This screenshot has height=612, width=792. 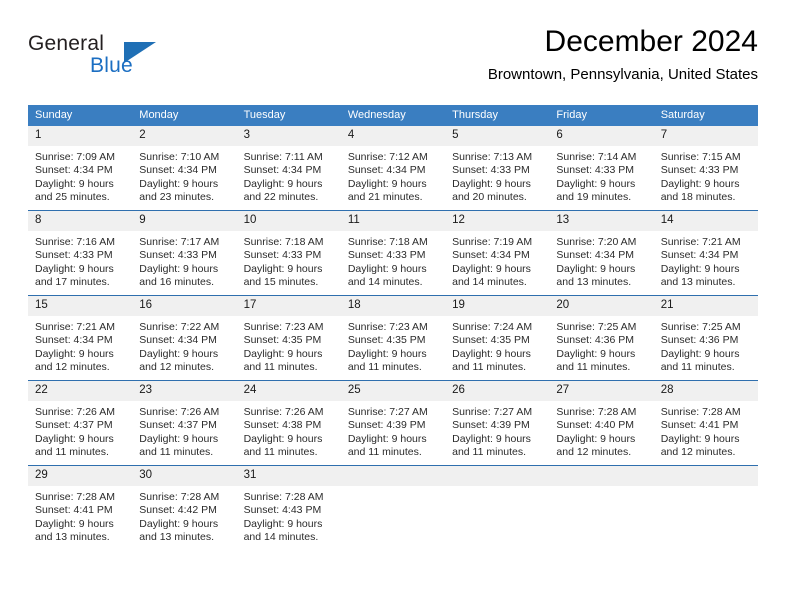 I want to click on weekday-header-friday: Friday, so click(x=601, y=115).